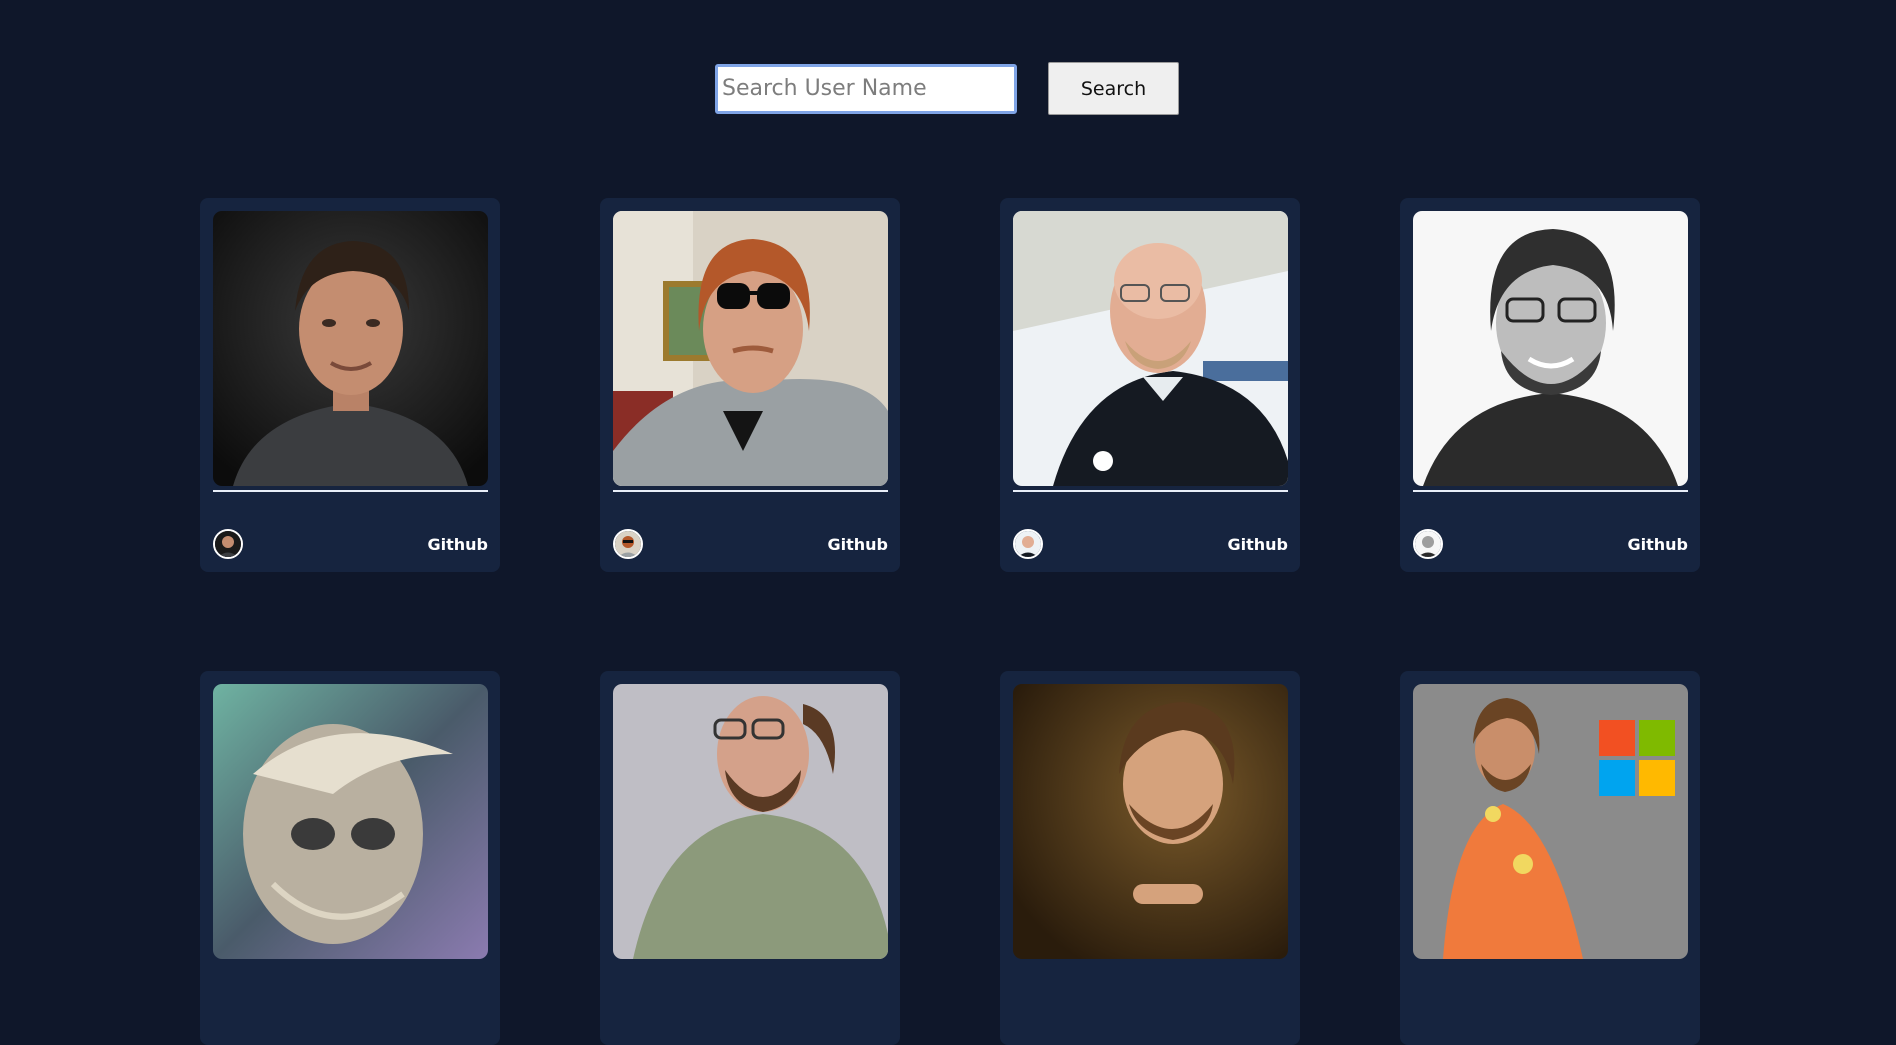 This screenshot has height=1045, width=1896. I want to click on search-bar: Search, so click(947, 88).